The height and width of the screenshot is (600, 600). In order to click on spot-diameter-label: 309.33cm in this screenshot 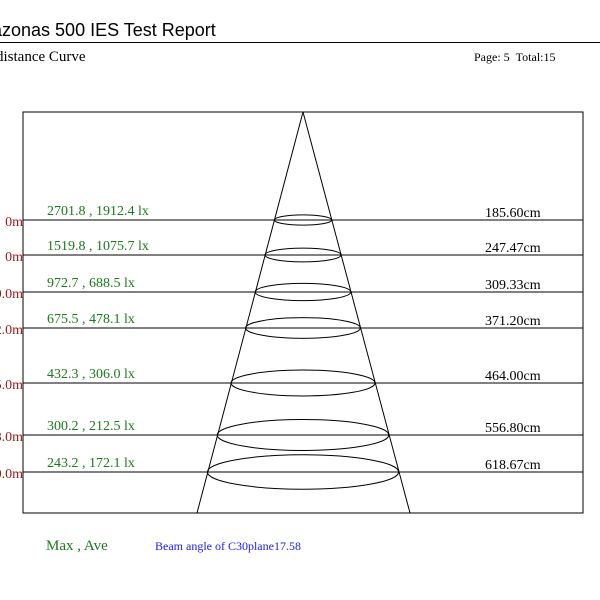, I will do `click(513, 285)`.